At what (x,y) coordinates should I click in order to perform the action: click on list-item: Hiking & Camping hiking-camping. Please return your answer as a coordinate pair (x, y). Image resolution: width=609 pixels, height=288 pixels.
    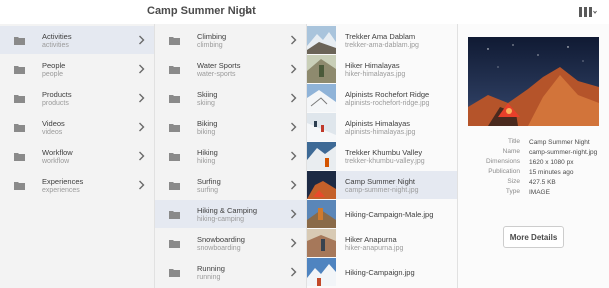
    Looking at the image, I should click on (230, 214).